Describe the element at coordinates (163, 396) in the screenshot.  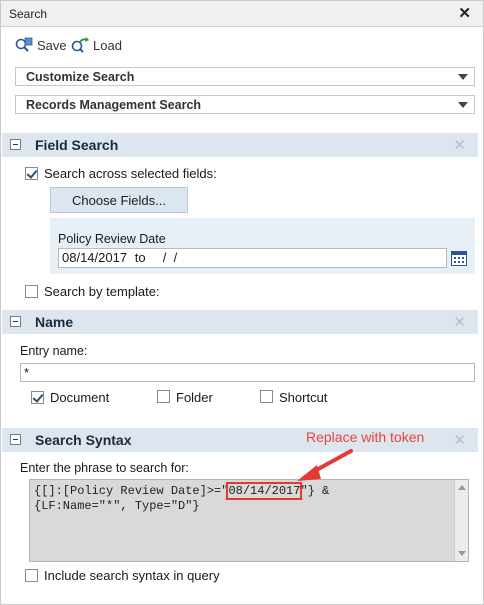
I see `folder-checkbox` at that location.